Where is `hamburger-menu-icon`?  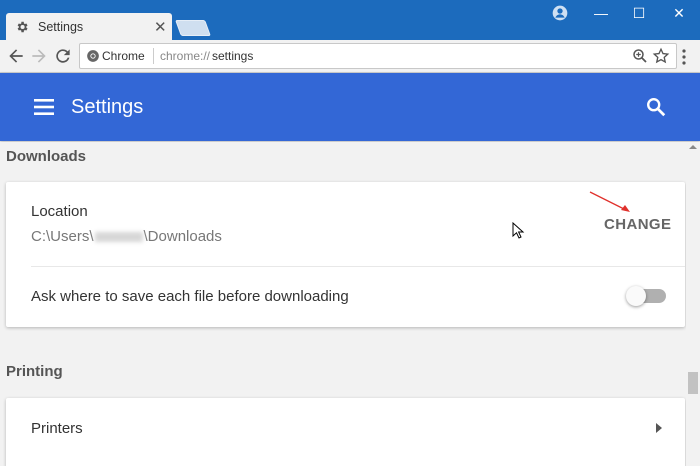
hamburger-menu-icon is located at coordinates (44, 107).